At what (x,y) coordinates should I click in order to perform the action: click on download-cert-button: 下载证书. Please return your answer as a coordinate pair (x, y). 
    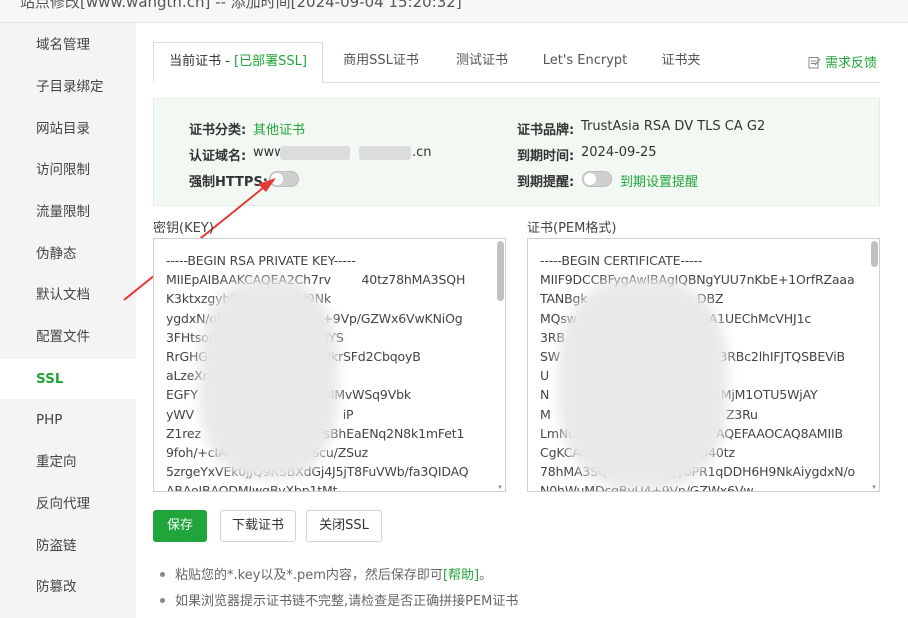
    Looking at the image, I should click on (258, 526).